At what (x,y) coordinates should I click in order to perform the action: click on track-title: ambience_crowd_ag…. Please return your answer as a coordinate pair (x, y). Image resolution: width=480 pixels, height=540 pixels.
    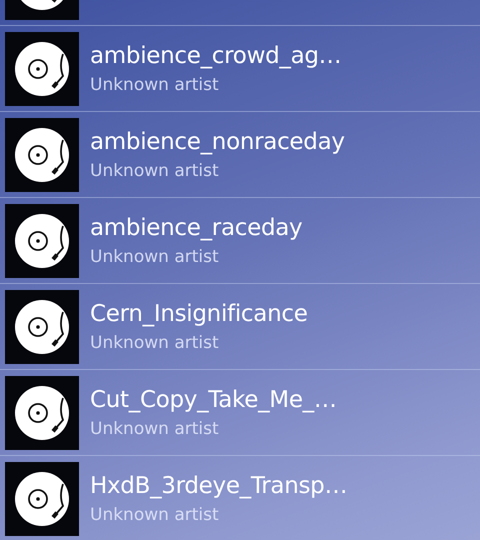
    Looking at the image, I should click on (216, 55).